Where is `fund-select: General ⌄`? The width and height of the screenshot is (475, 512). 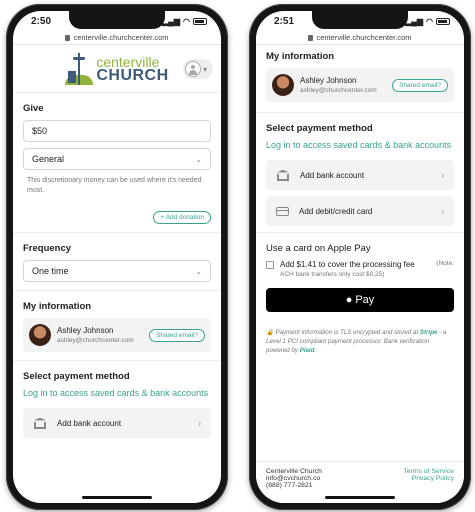
fund-select: General ⌄ is located at coordinates (117, 159).